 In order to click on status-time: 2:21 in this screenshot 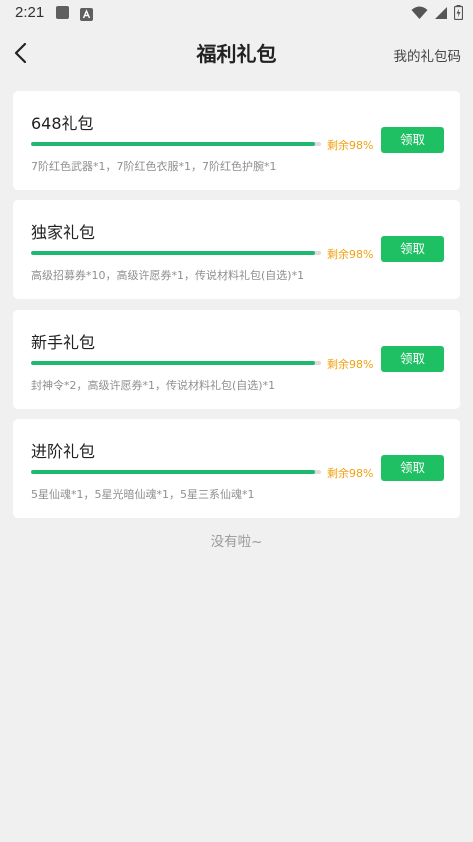, I will do `click(30, 12)`.